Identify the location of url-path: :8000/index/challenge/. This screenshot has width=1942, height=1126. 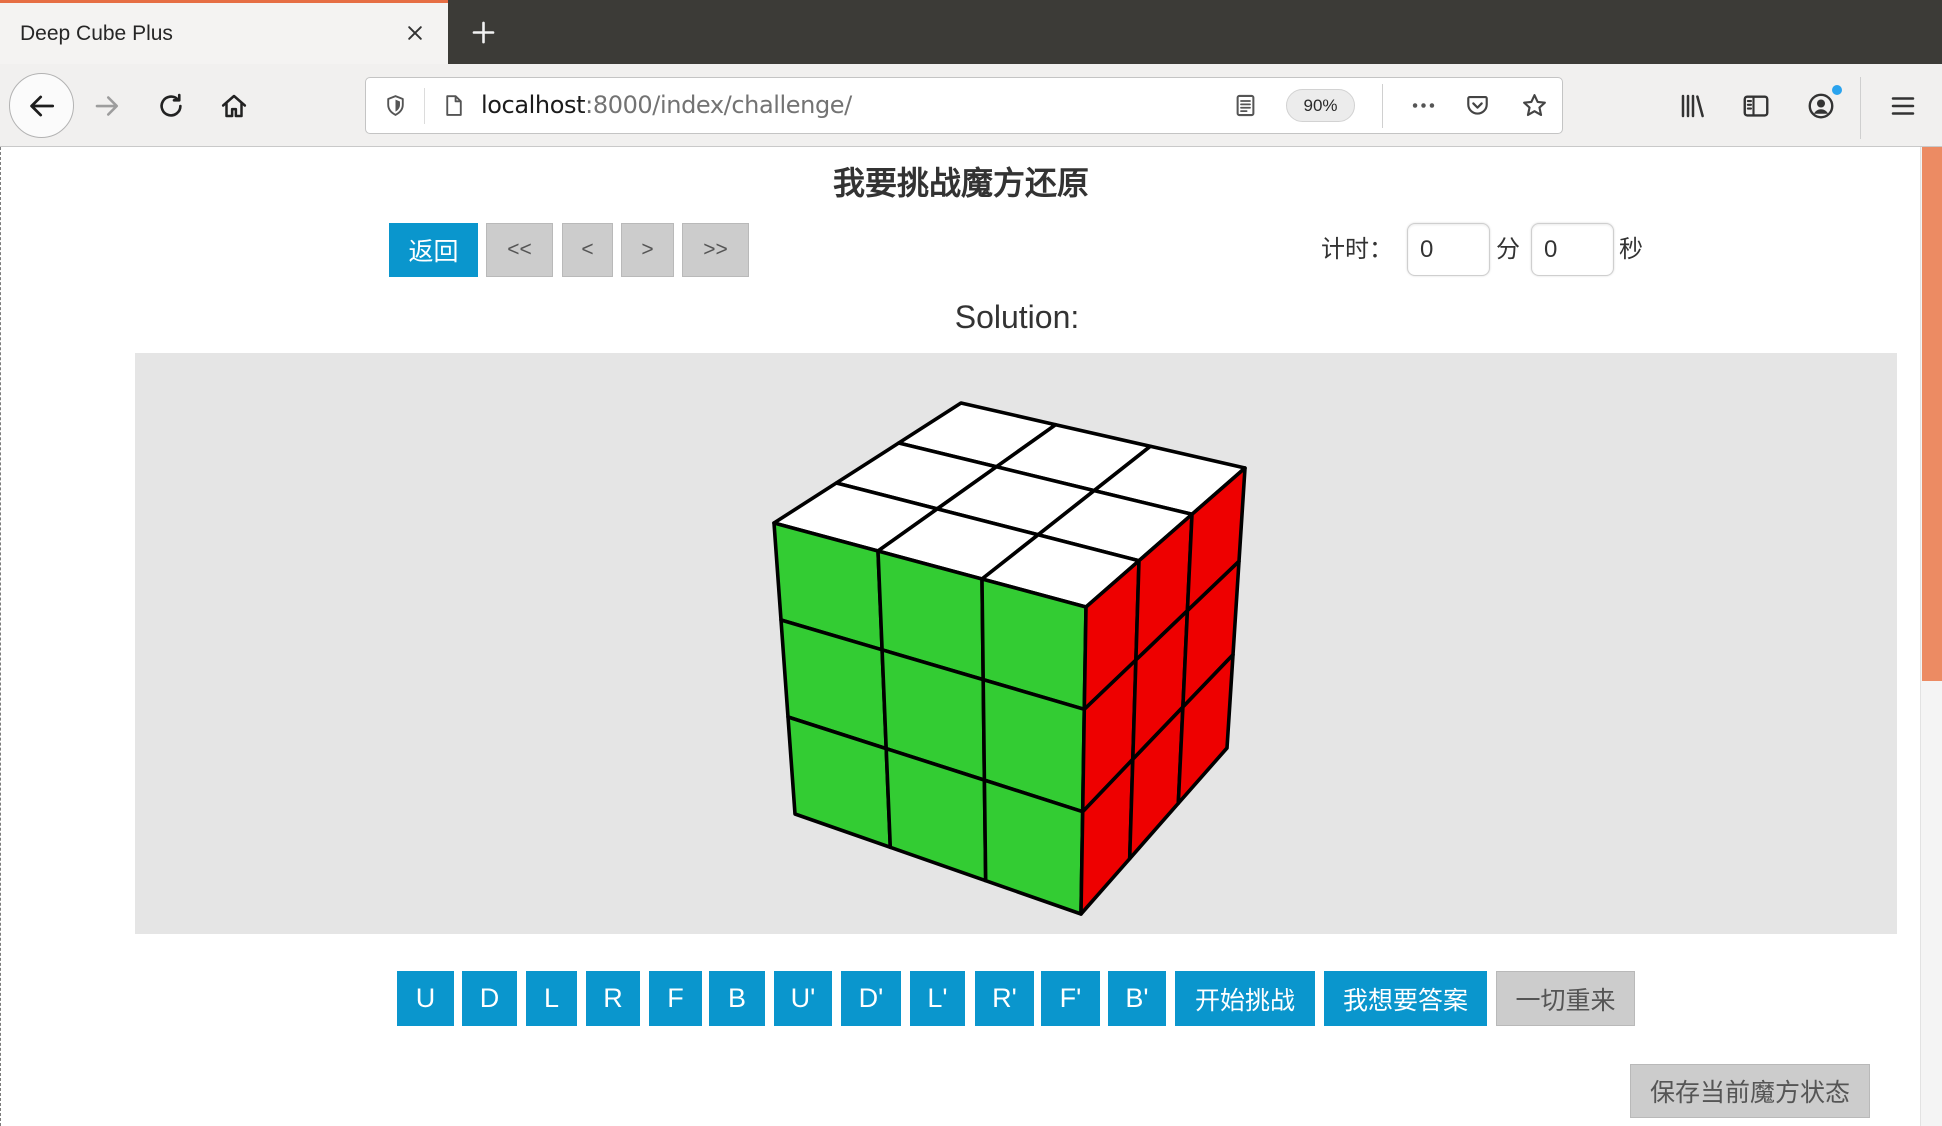
(718, 105).